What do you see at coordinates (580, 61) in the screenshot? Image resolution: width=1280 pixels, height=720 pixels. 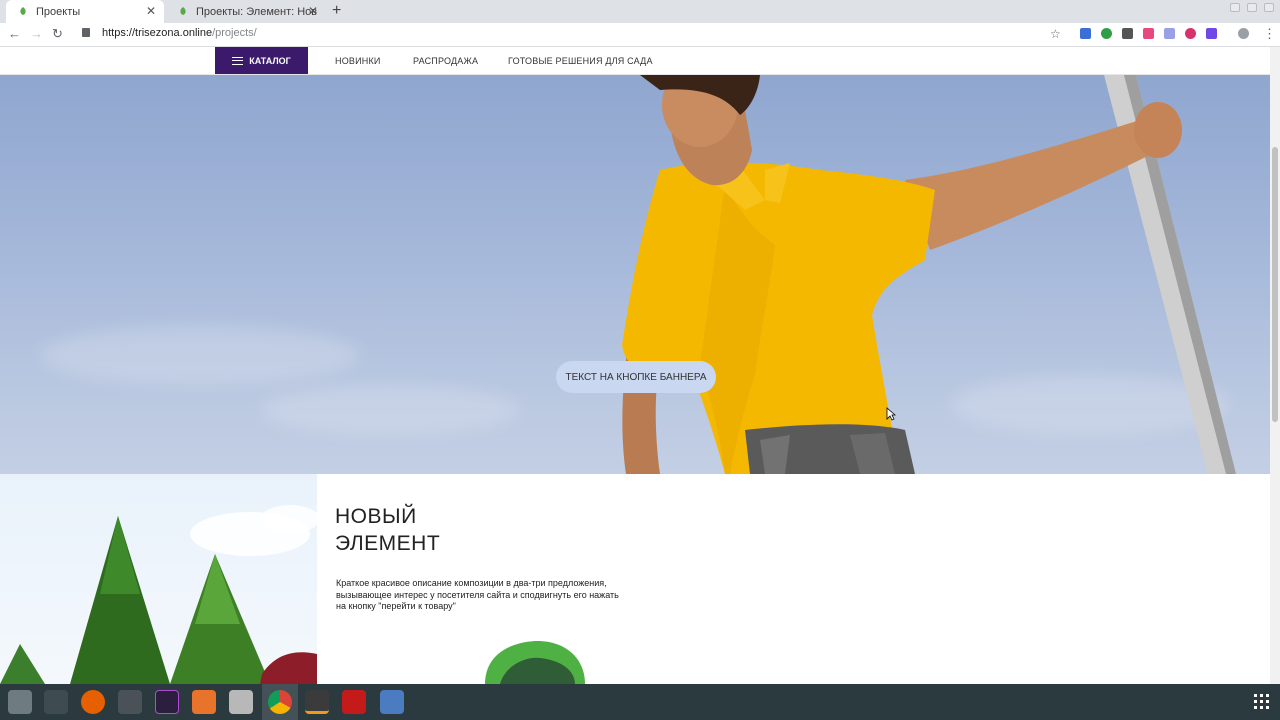 I see `nav-link-garden-solutions: ГОТОВЫЕ РЕШЕНИЯ ДЛЯ САДА` at bounding box center [580, 61].